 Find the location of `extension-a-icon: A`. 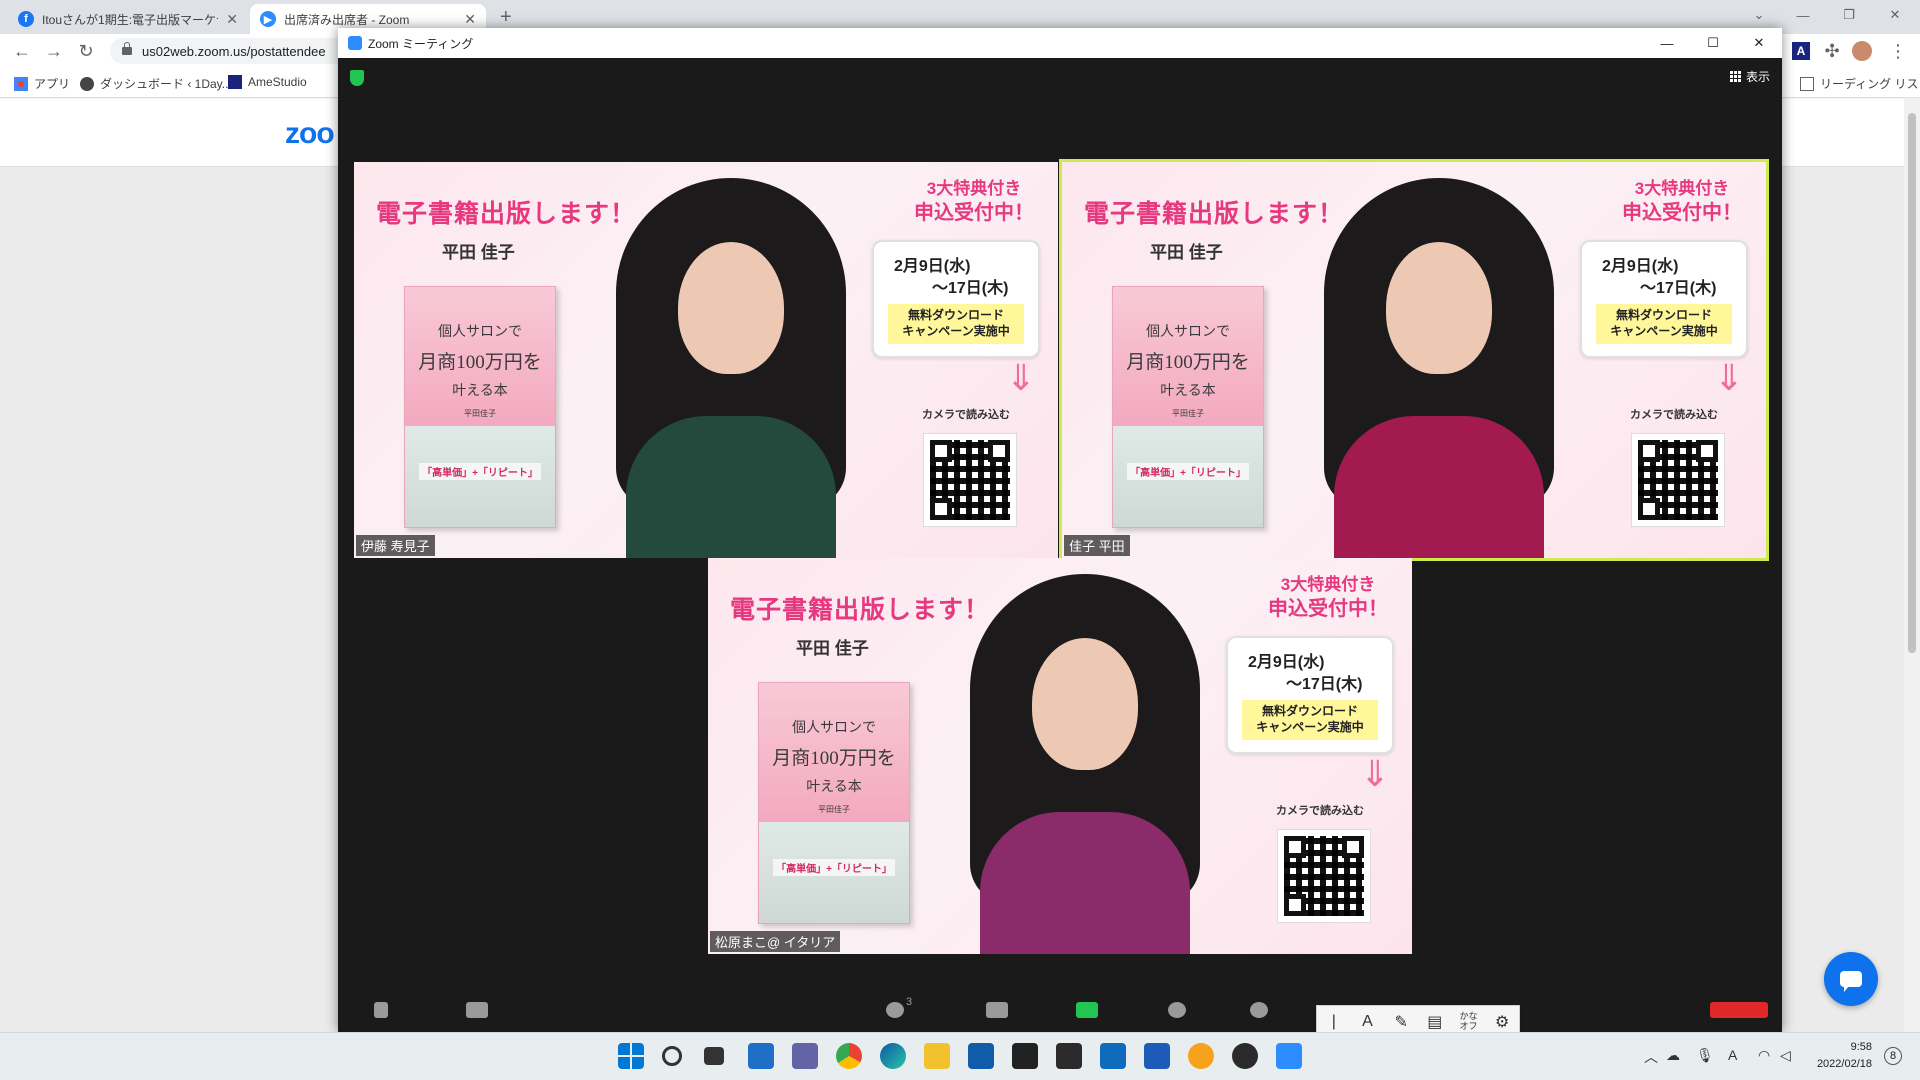

extension-a-icon: A is located at coordinates (1801, 51).